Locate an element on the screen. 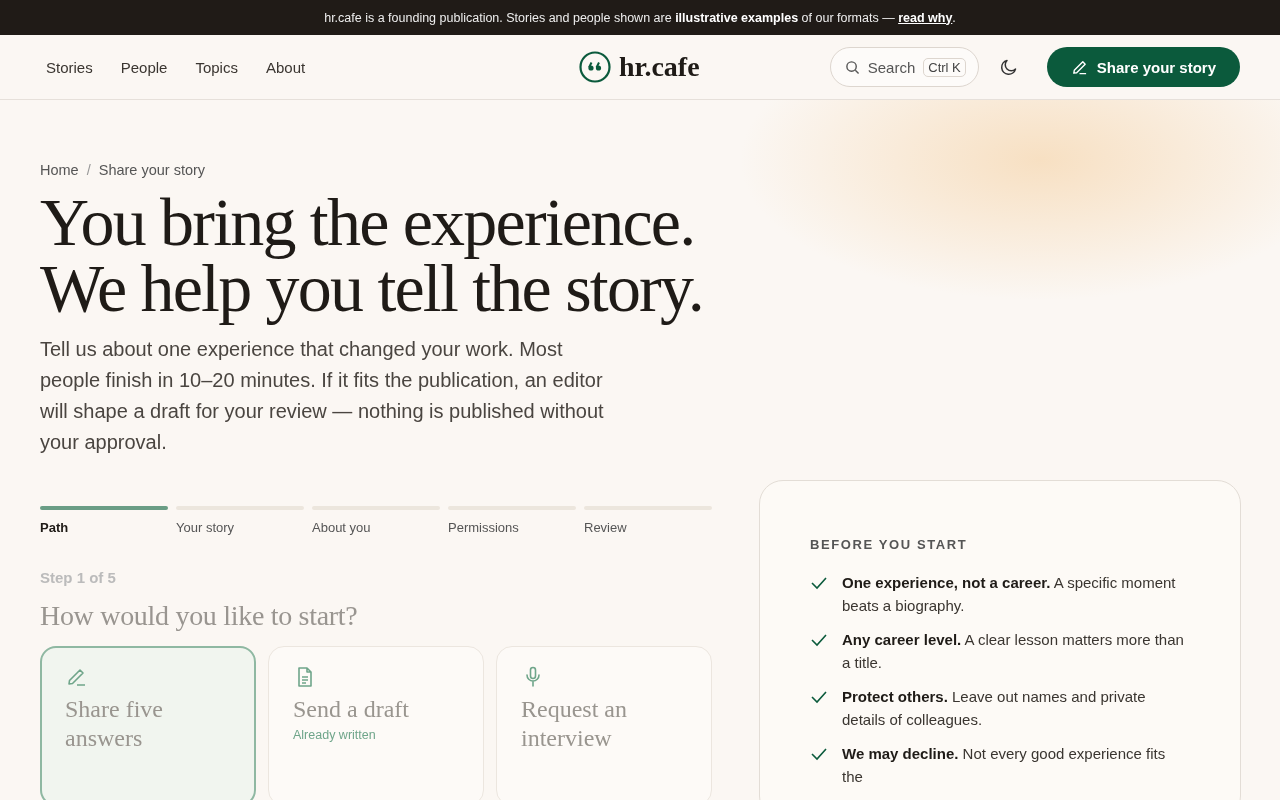 The width and height of the screenshot is (1280, 800). tip-text: One experience, not a career. A specific moment beats a biography. is located at coordinates (1009, 594).